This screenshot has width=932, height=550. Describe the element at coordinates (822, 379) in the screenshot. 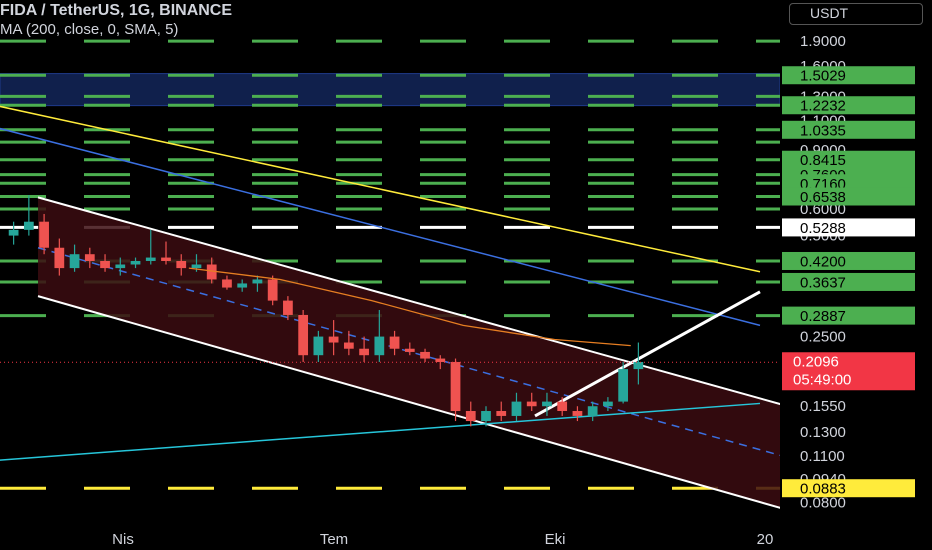

I see `countdown-value: 05:49:00` at that location.